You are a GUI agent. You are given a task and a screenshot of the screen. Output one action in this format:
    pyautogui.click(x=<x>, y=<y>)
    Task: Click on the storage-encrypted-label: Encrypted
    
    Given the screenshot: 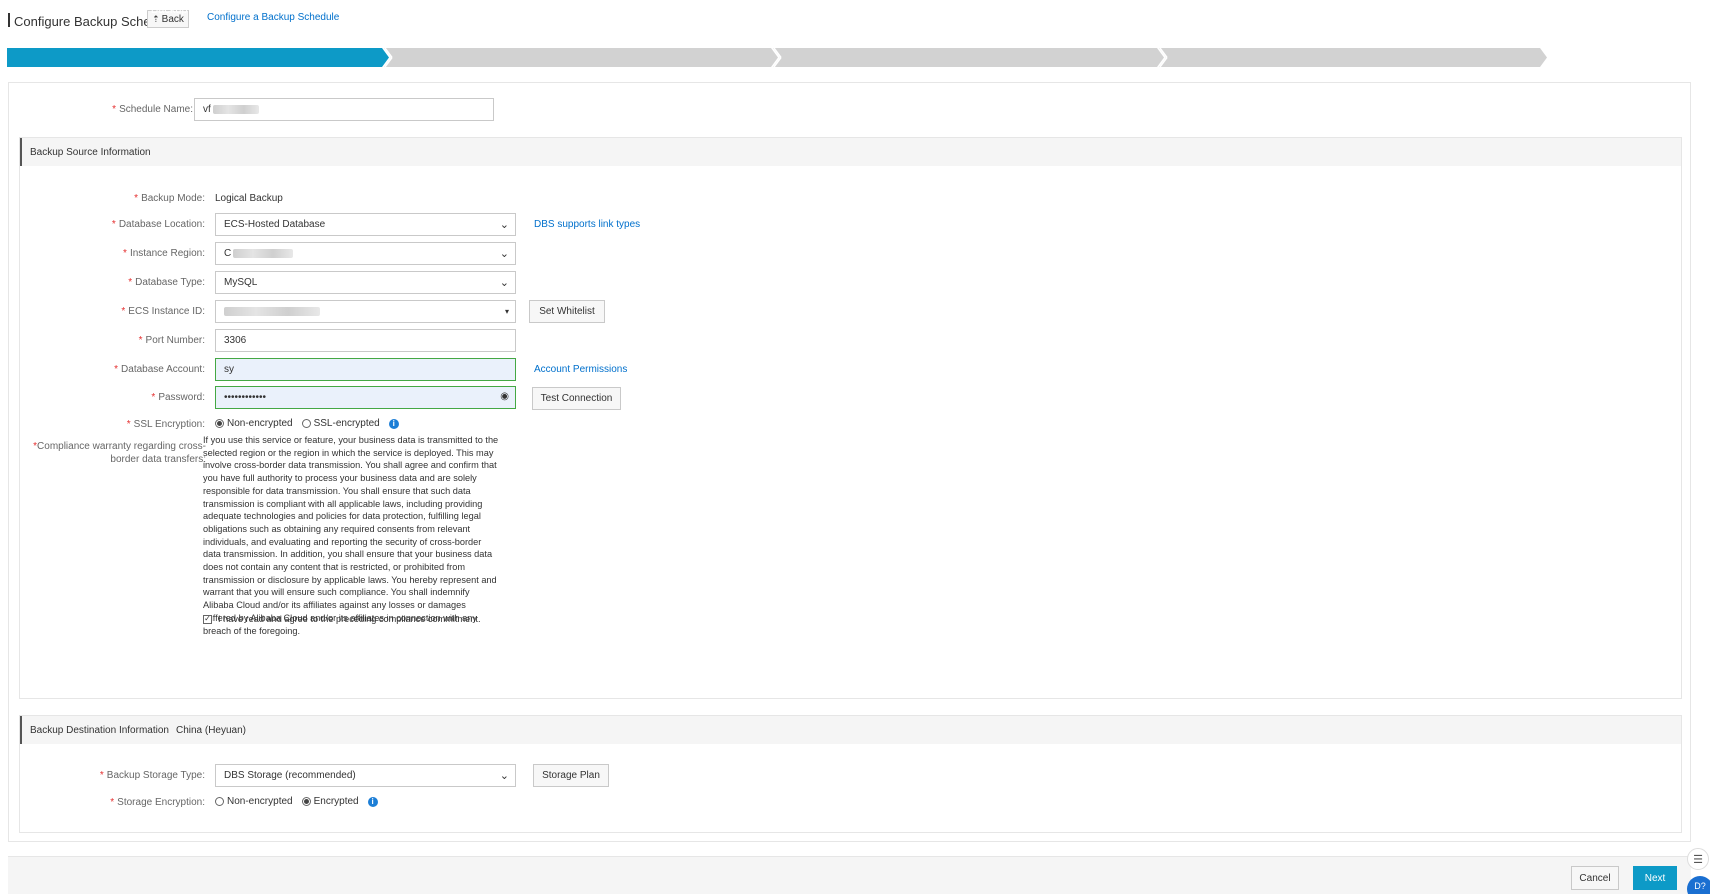 What is the action you would take?
    pyautogui.click(x=336, y=801)
    